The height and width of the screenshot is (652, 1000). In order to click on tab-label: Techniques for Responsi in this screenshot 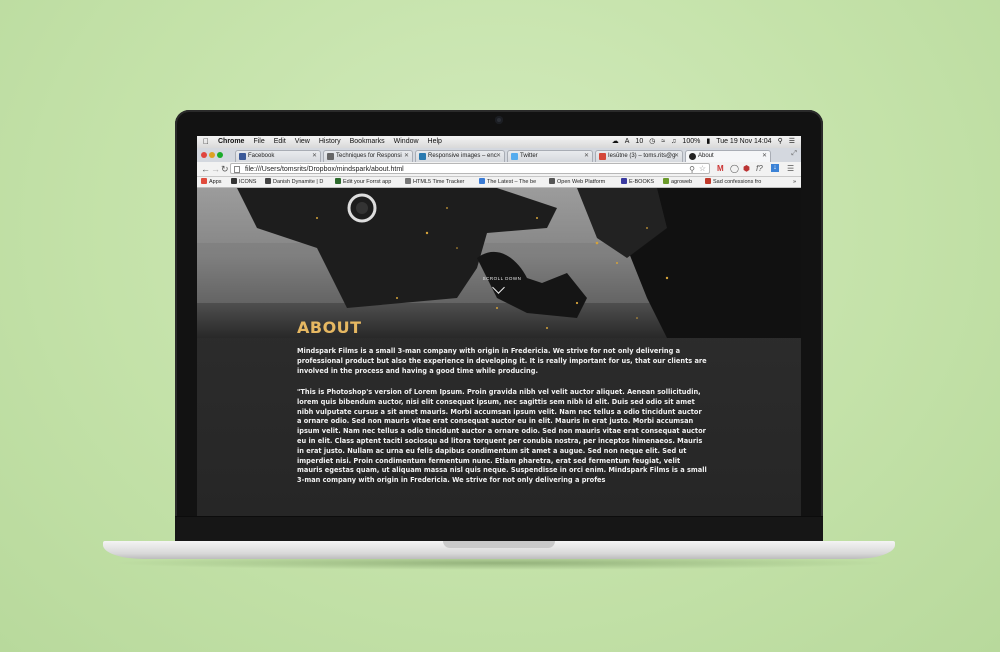, I will do `click(369, 156)`.